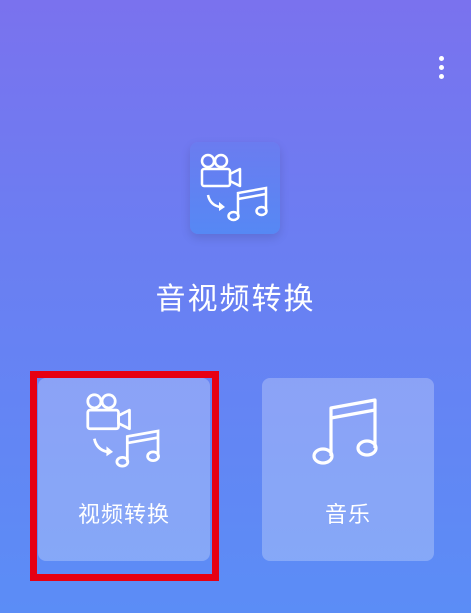  Describe the element at coordinates (345, 431) in the screenshot. I see `music-note-icon` at that location.